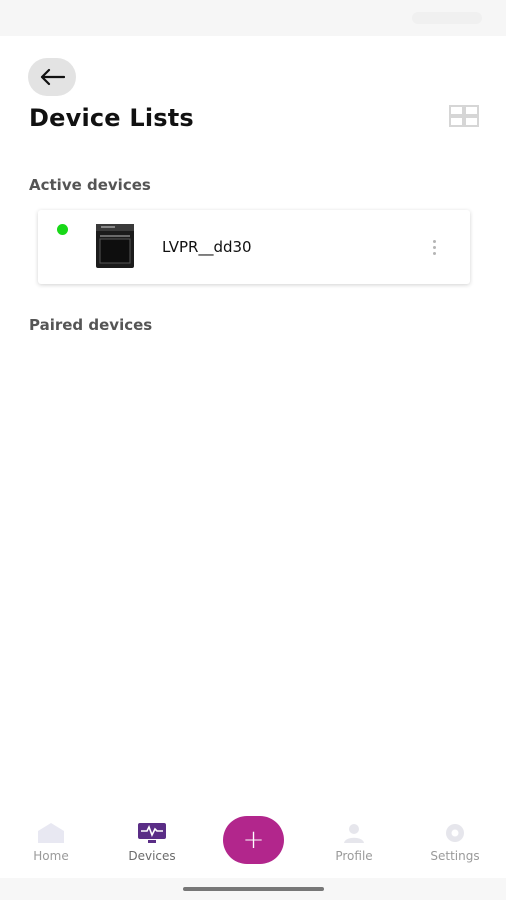 The image size is (506, 900). Describe the element at coordinates (91, 325) in the screenshot. I see `paired-devices-heading: Paired devices` at that location.